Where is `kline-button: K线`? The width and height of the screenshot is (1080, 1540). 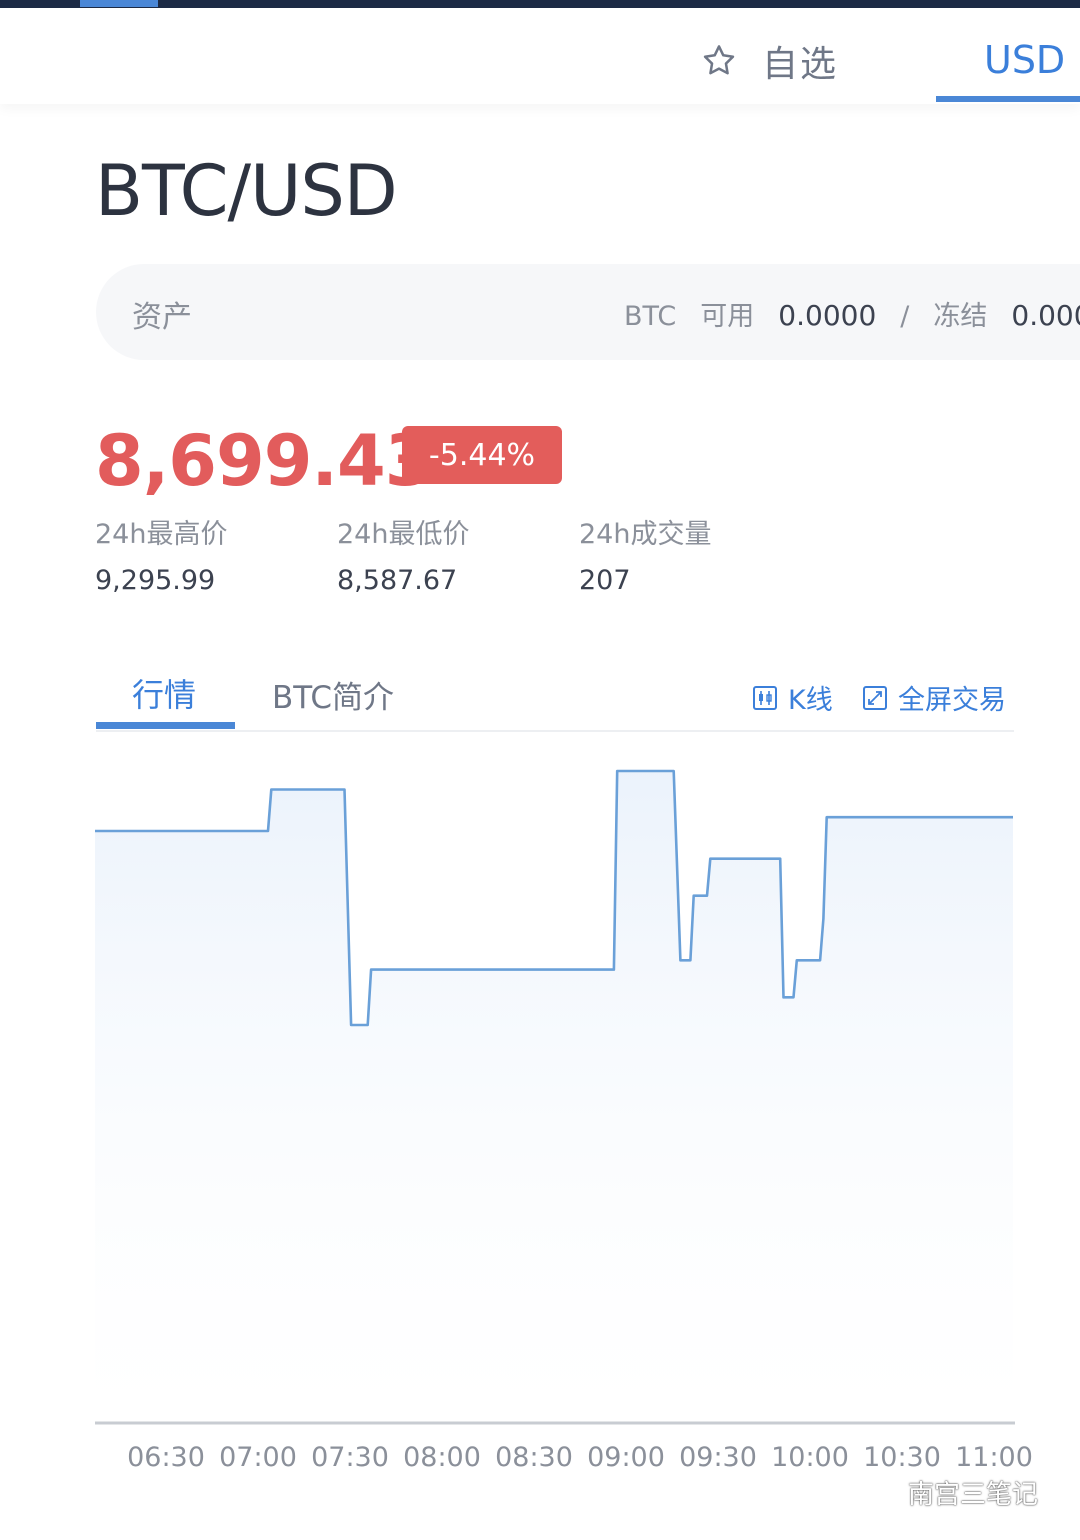
kline-button: K线 is located at coordinates (792, 697).